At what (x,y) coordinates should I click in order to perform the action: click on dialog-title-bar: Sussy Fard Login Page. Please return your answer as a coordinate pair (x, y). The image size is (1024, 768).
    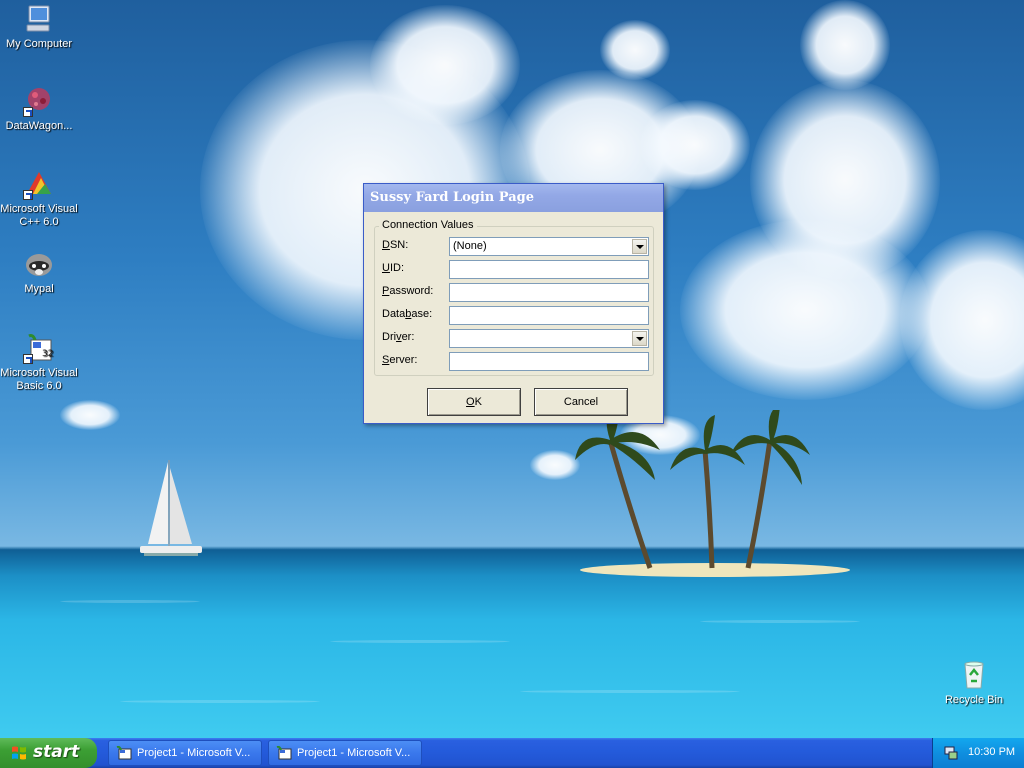
    Looking at the image, I should click on (513, 198).